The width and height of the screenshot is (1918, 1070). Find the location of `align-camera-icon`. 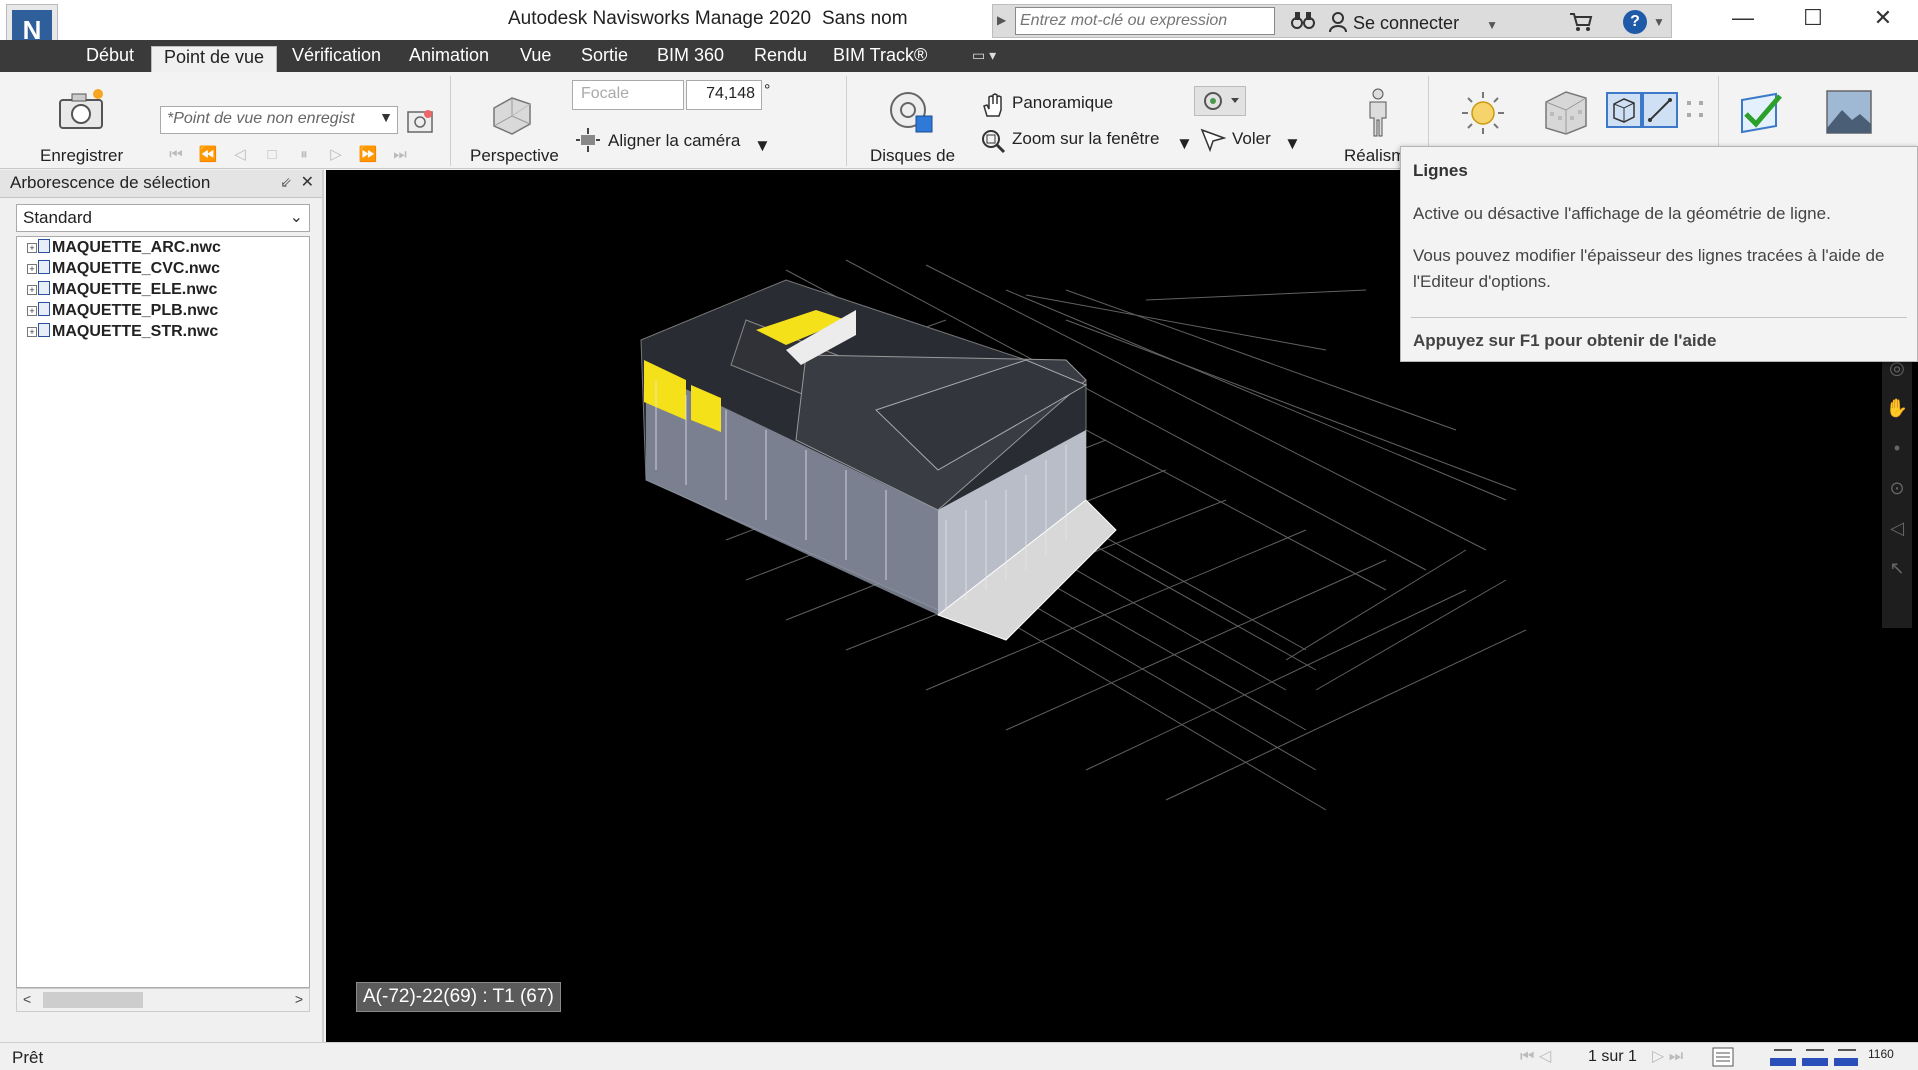

align-camera-icon is located at coordinates (588, 142).